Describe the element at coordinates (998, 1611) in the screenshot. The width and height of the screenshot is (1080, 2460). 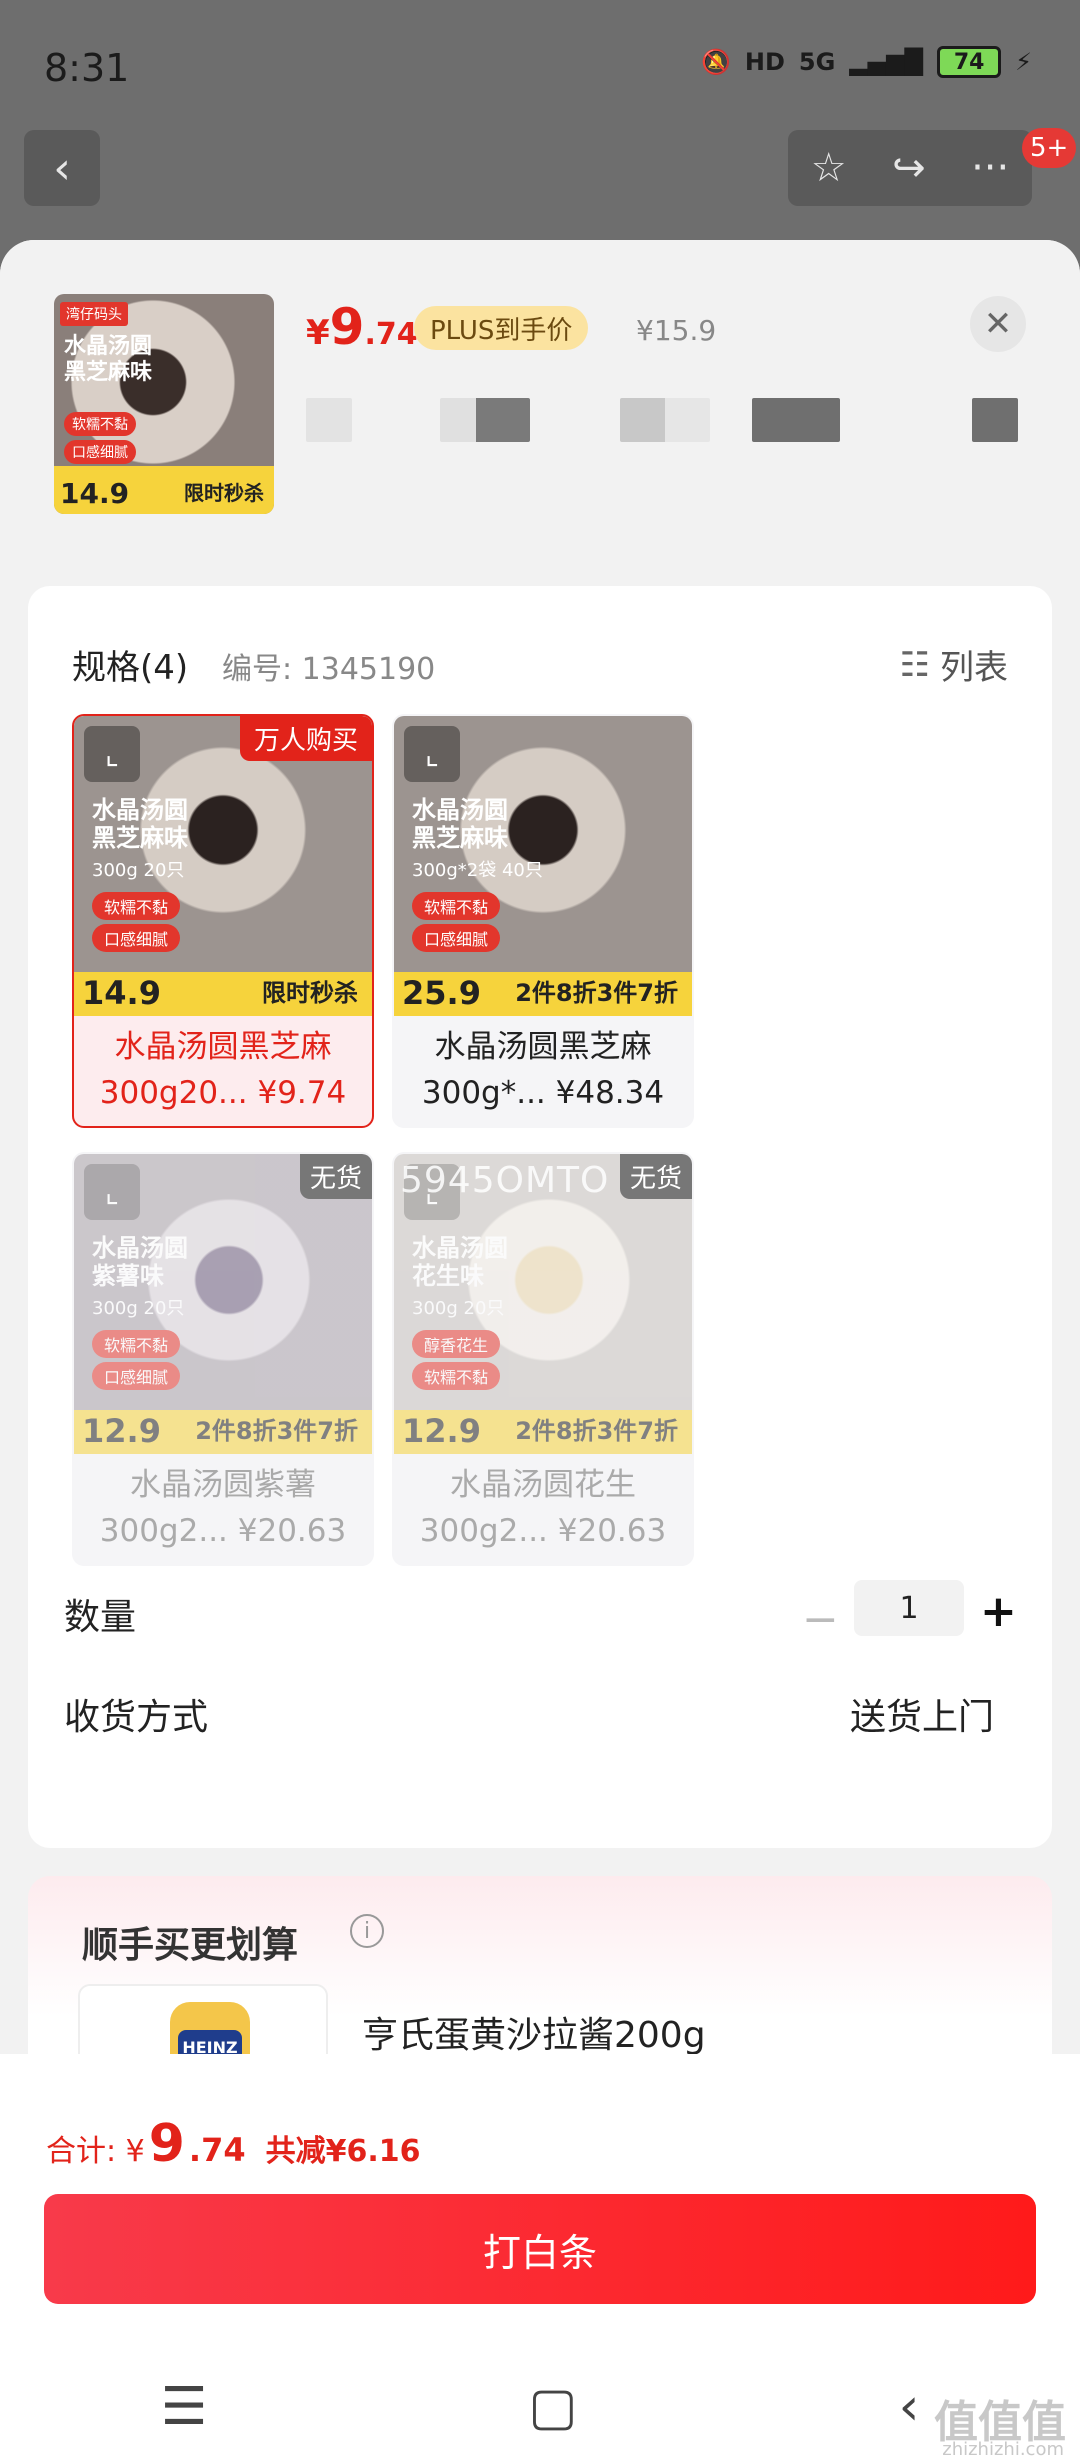
I see `quantity-increase-button: +` at that location.